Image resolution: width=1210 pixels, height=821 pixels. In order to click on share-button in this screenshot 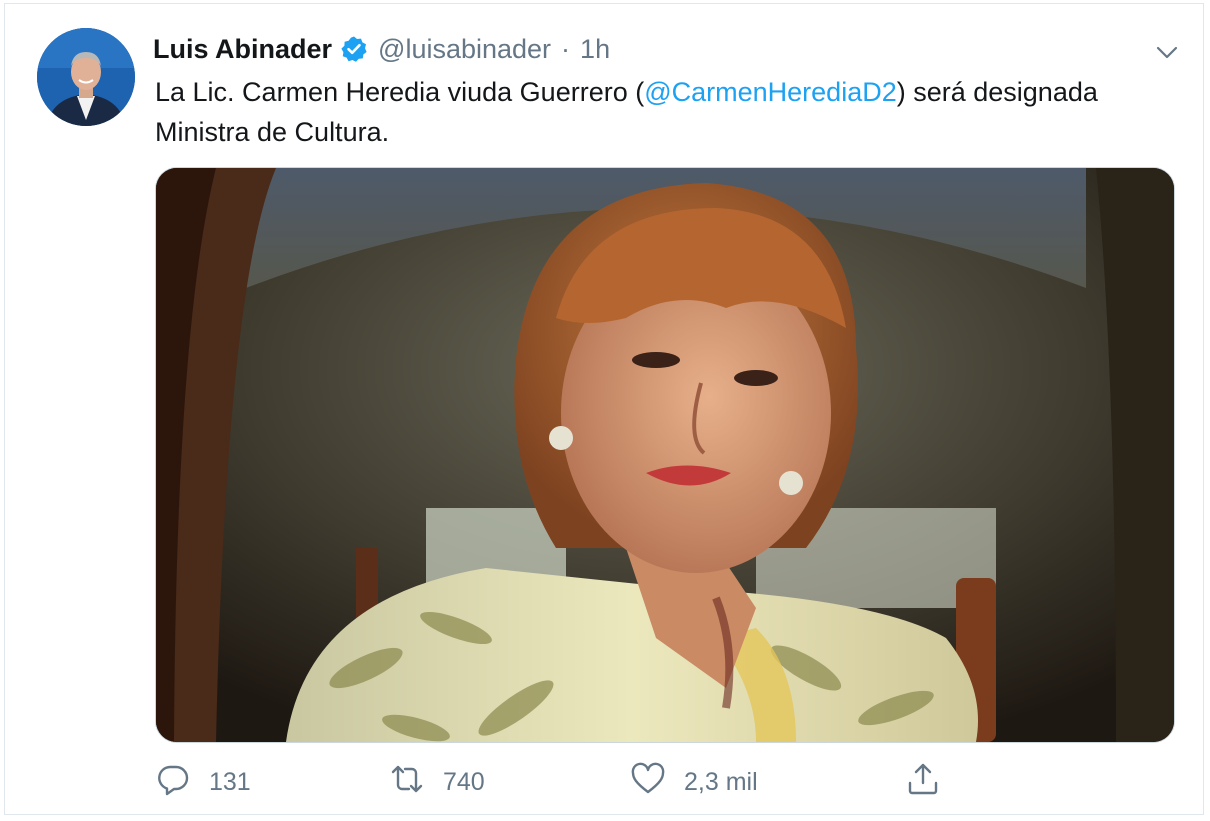, I will do `click(923, 782)`.